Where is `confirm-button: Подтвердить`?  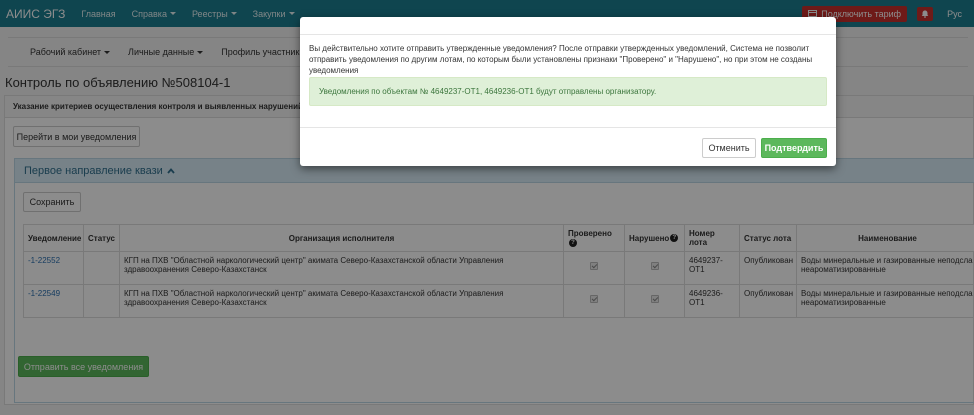 confirm-button: Подтвердить is located at coordinates (794, 148).